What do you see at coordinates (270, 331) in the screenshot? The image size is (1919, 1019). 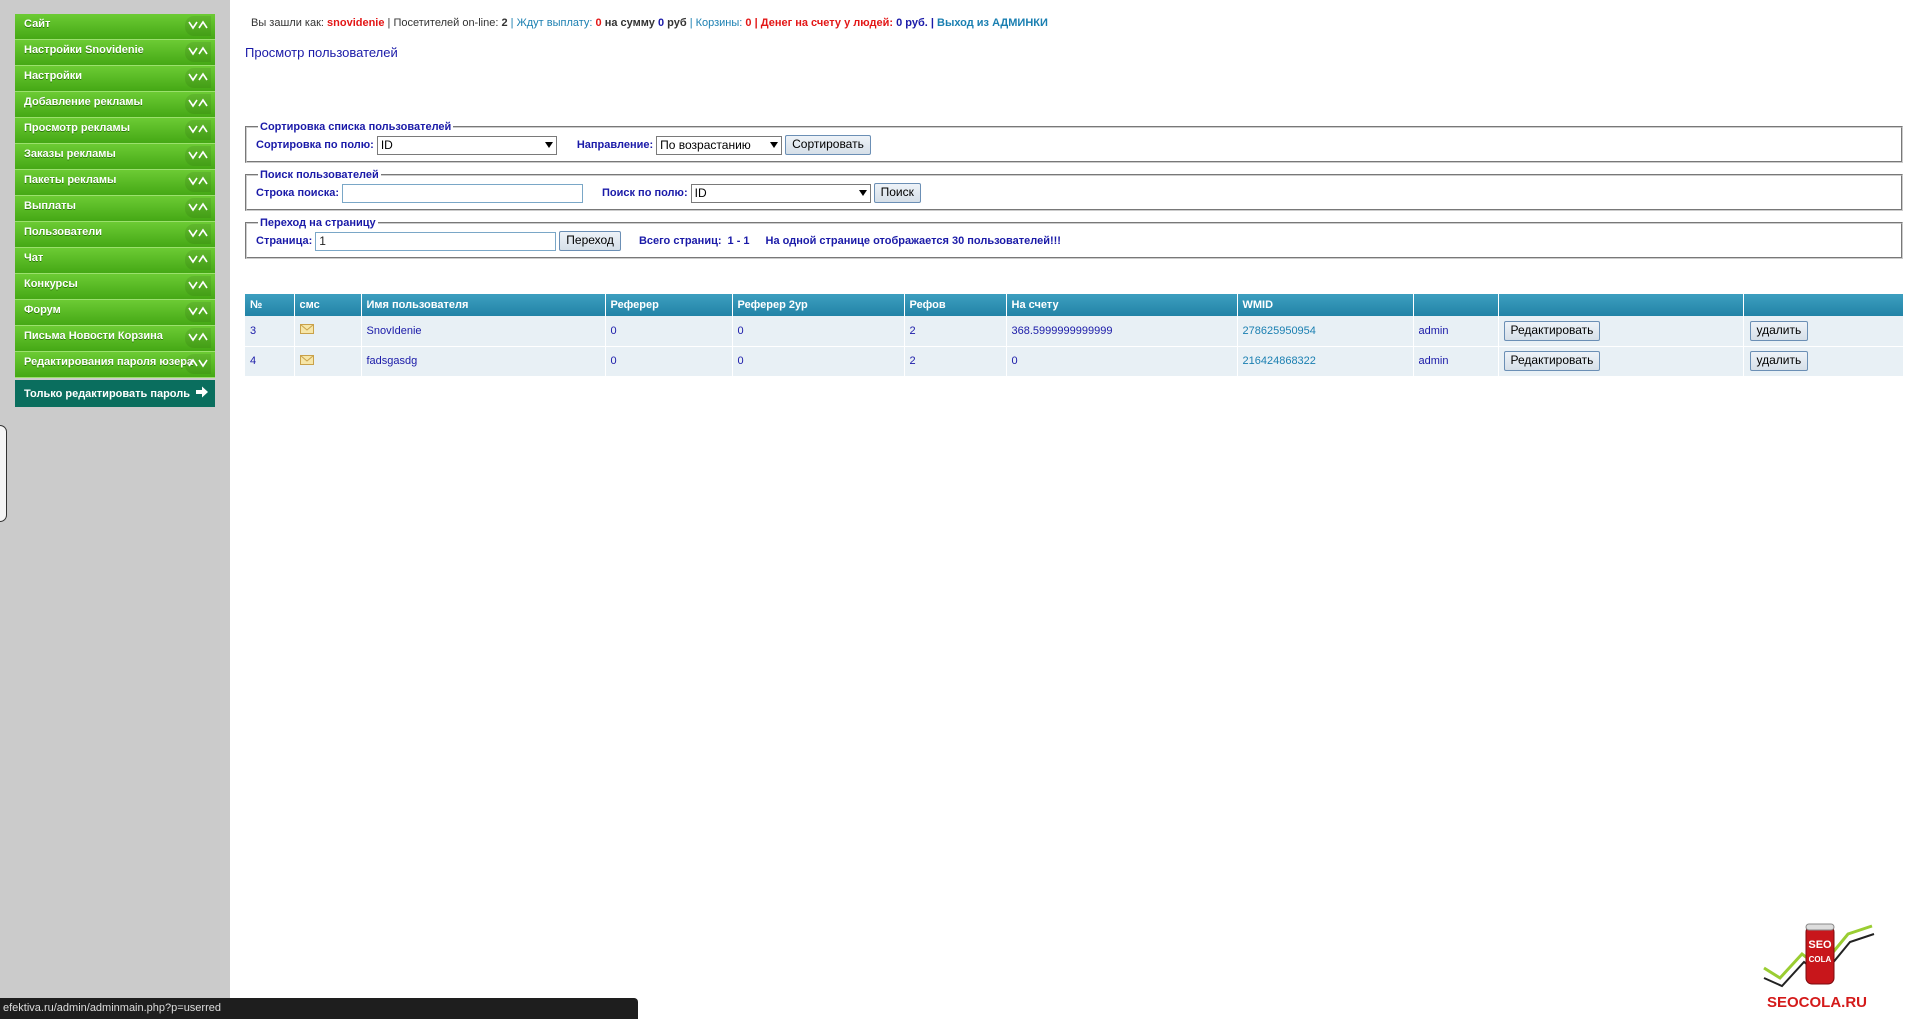 I see `cell-id: 3` at bounding box center [270, 331].